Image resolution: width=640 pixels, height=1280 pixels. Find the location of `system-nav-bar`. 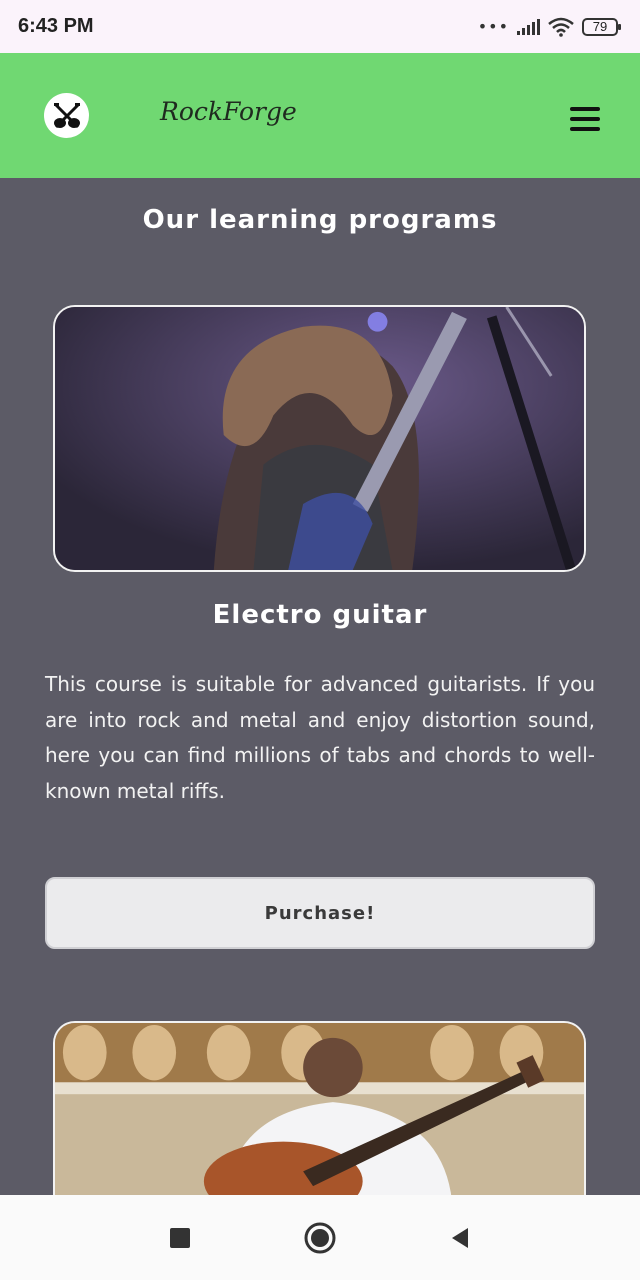

system-nav-bar is located at coordinates (320, 1237).